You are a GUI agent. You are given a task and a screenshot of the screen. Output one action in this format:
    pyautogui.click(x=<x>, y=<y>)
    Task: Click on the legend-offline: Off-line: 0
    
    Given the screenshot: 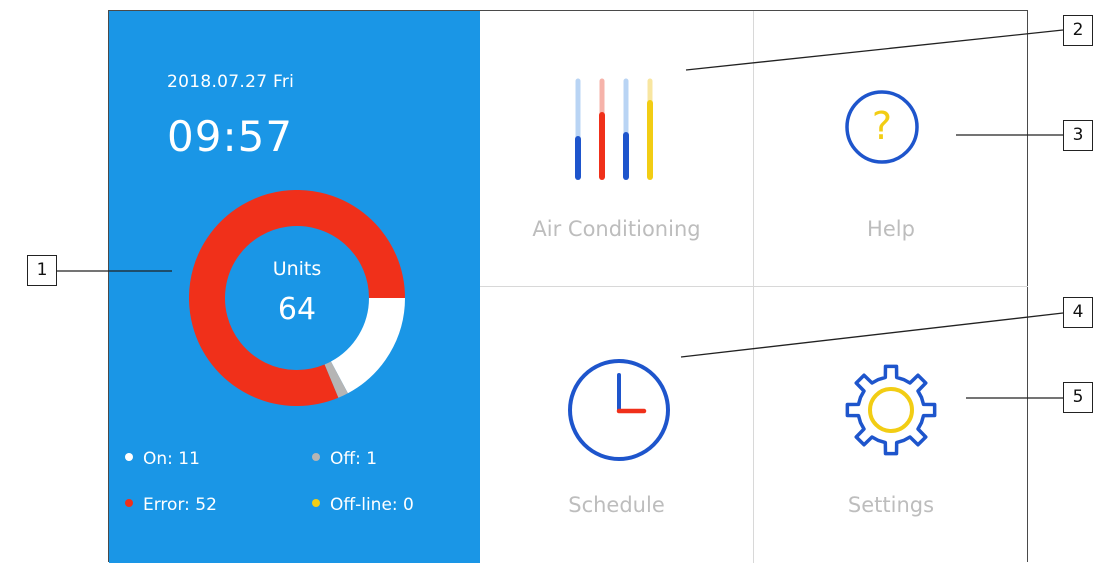 What is the action you would take?
    pyautogui.click(x=363, y=505)
    